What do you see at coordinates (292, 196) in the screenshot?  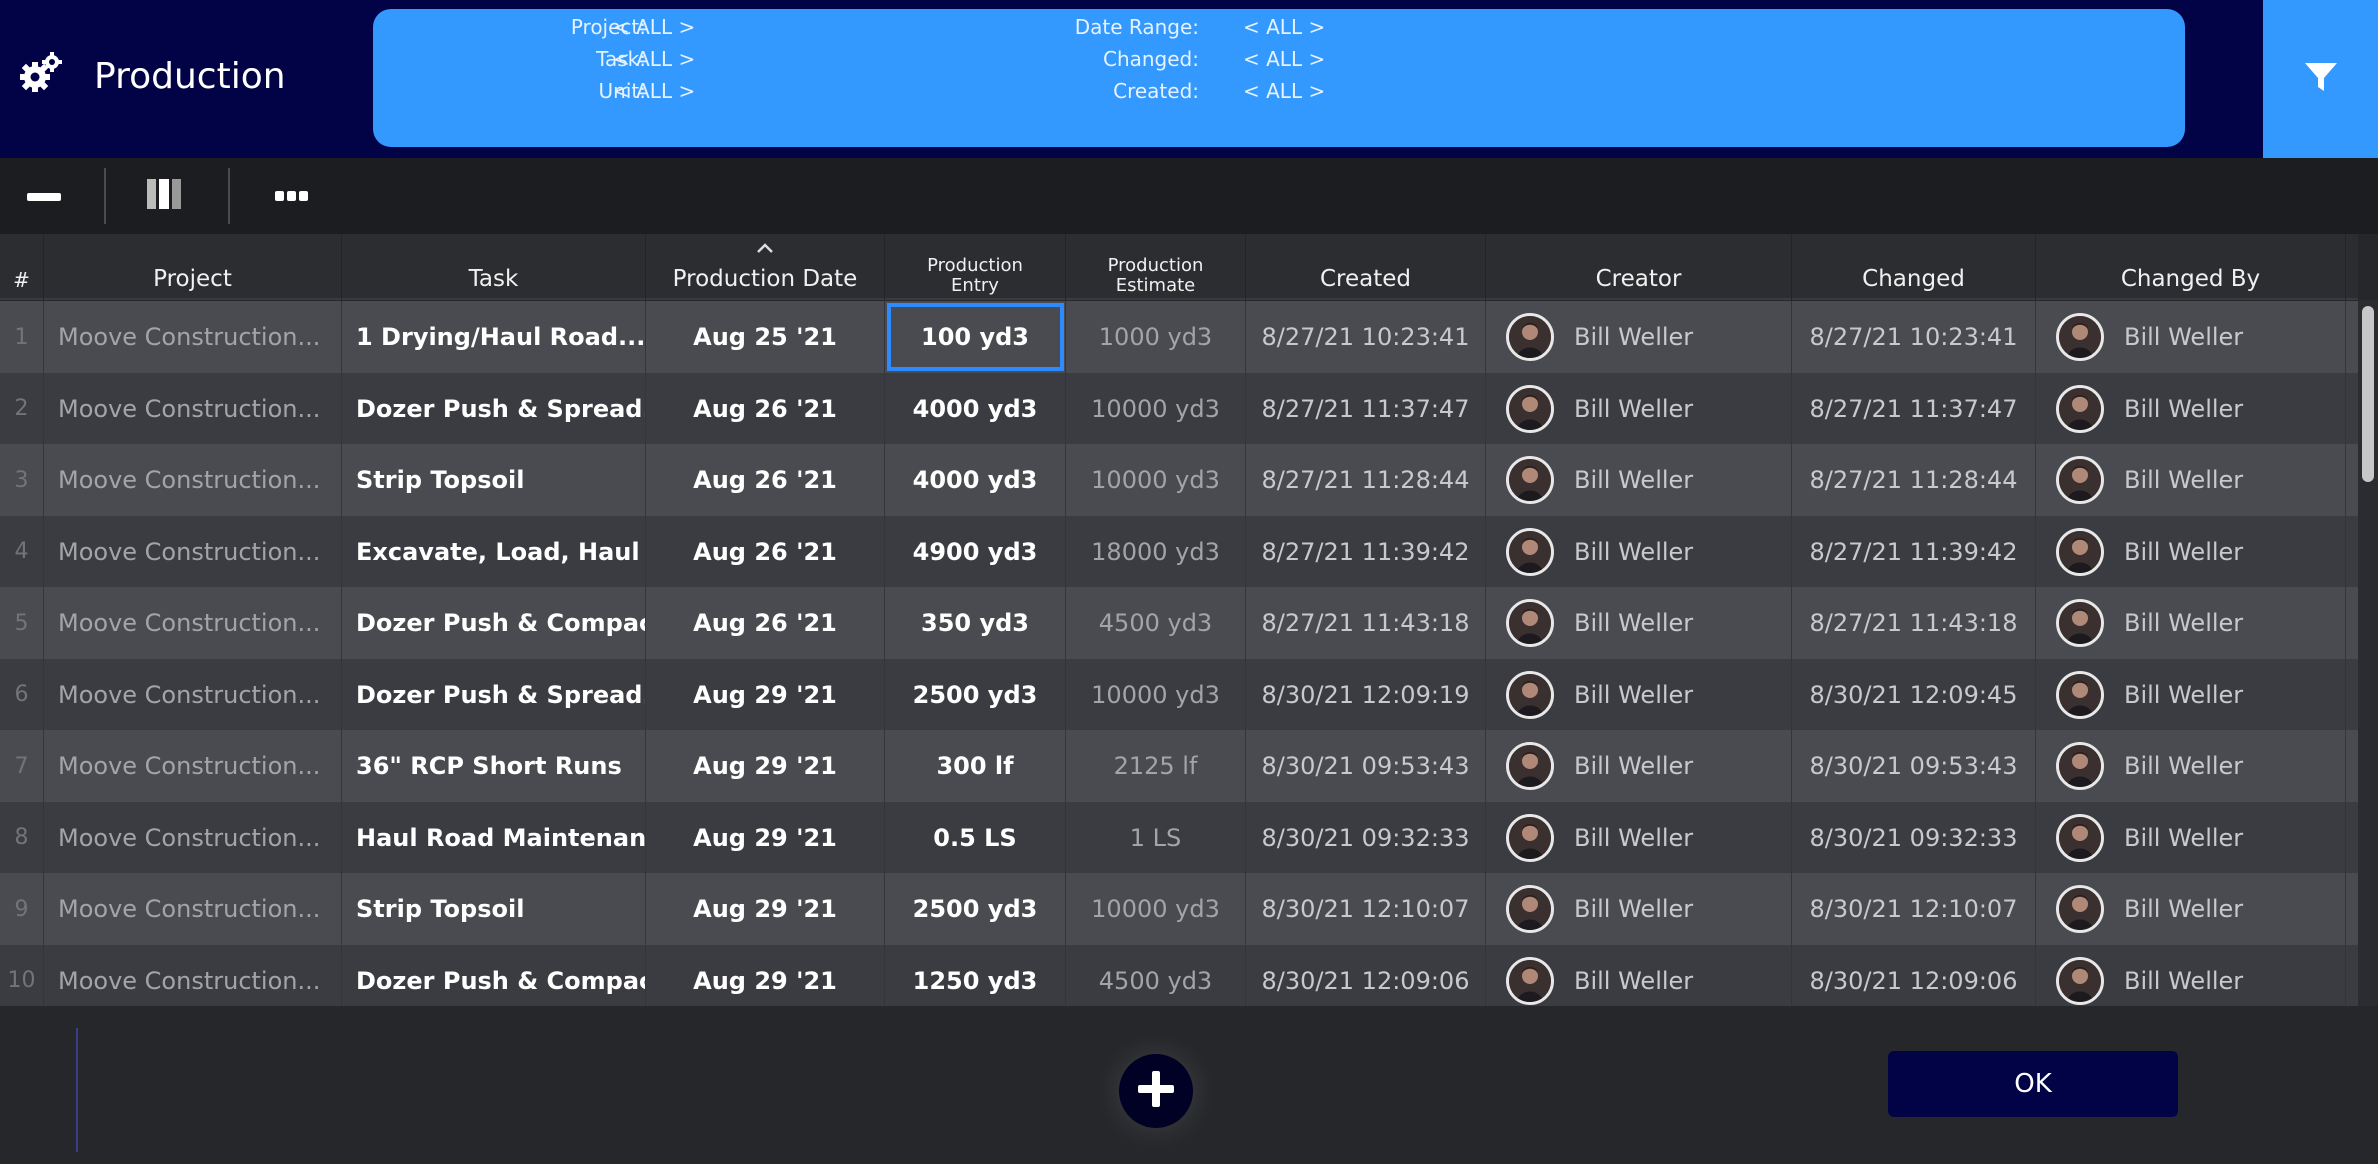 I see `more-options-button` at bounding box center [292, 196].